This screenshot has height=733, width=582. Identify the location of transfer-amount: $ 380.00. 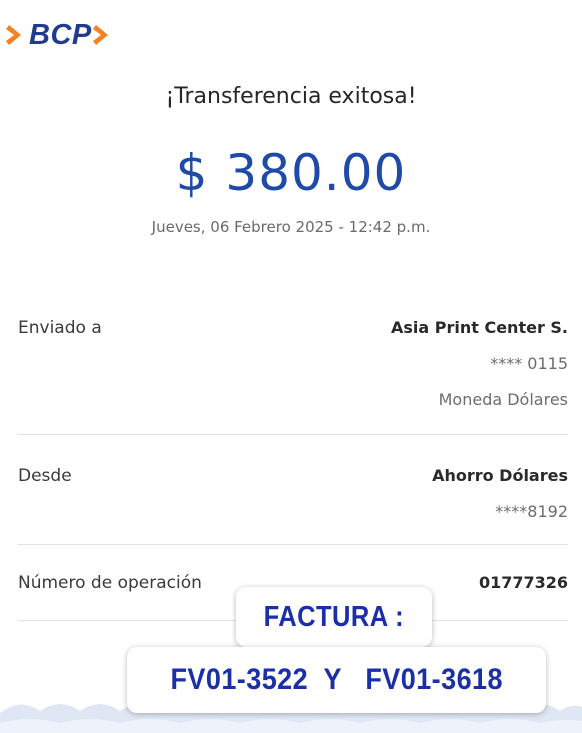
(291, 173).